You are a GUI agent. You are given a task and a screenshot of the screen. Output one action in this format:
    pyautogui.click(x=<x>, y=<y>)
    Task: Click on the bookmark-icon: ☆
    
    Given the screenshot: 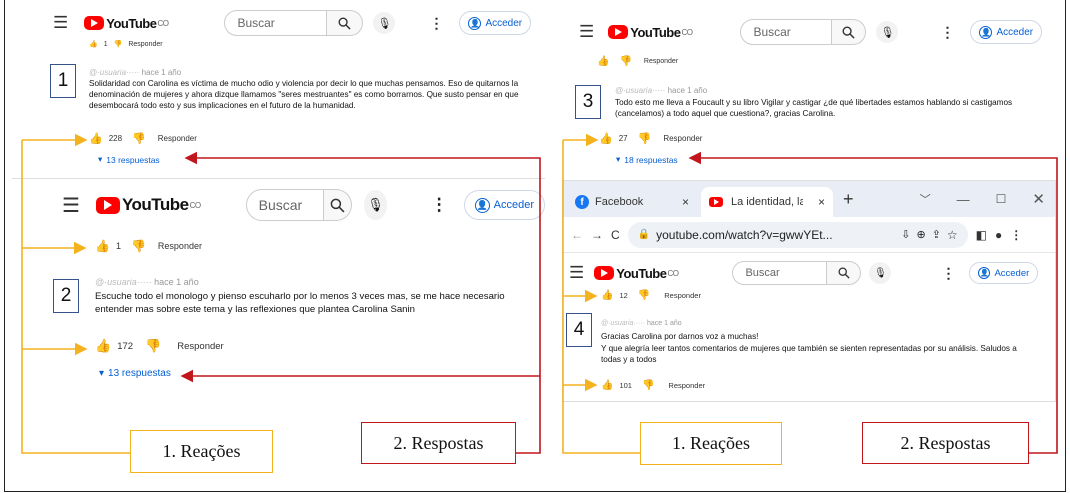 What is the action you would take?
    pyautogui.click(x=952, y=235)
    